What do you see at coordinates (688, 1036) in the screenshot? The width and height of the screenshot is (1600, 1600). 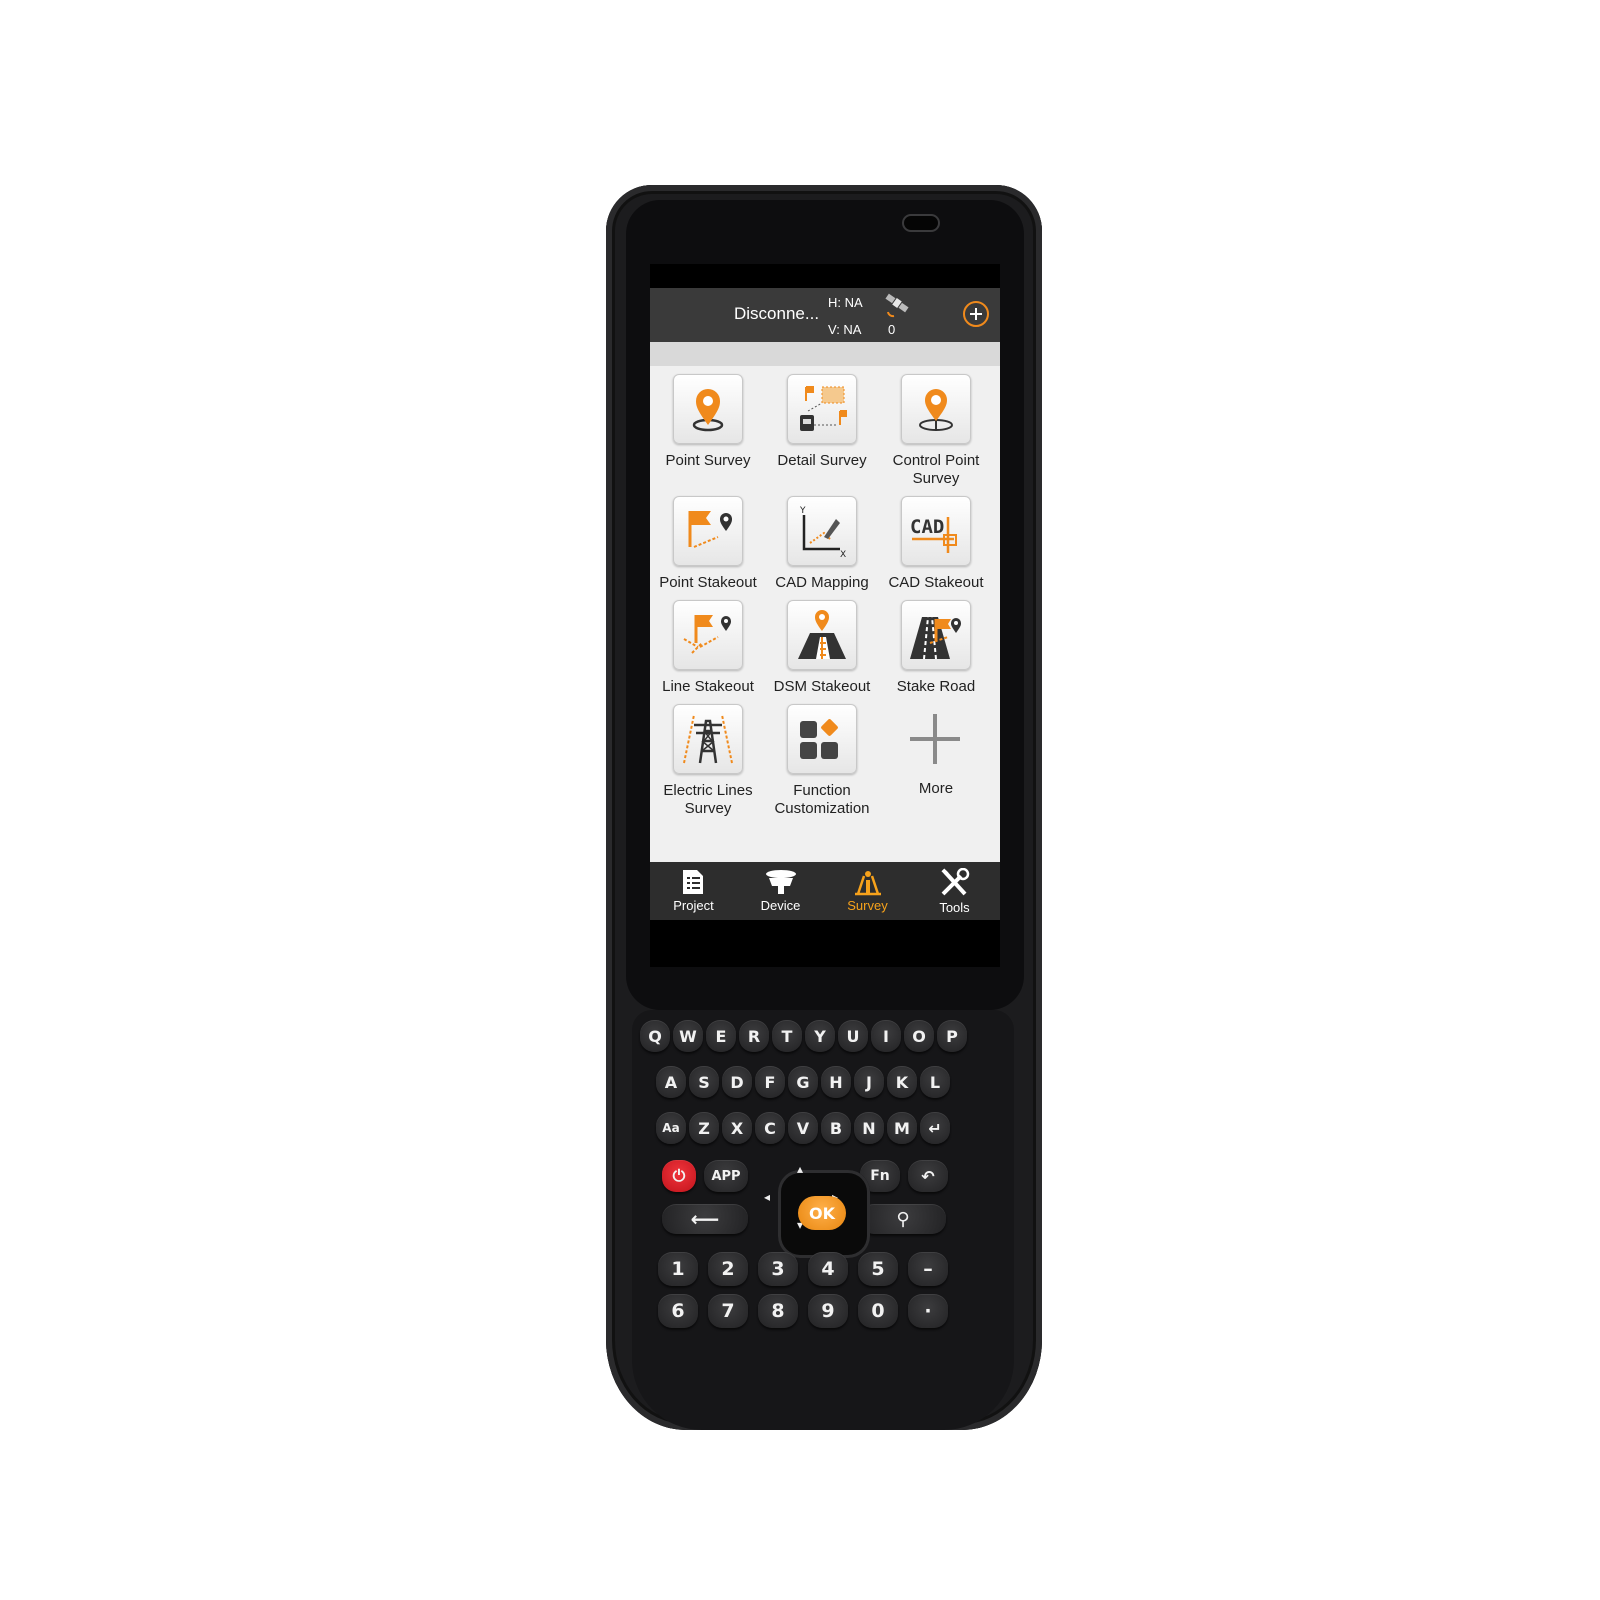 I see `key-w: W` at bounding box center [688, 1036].